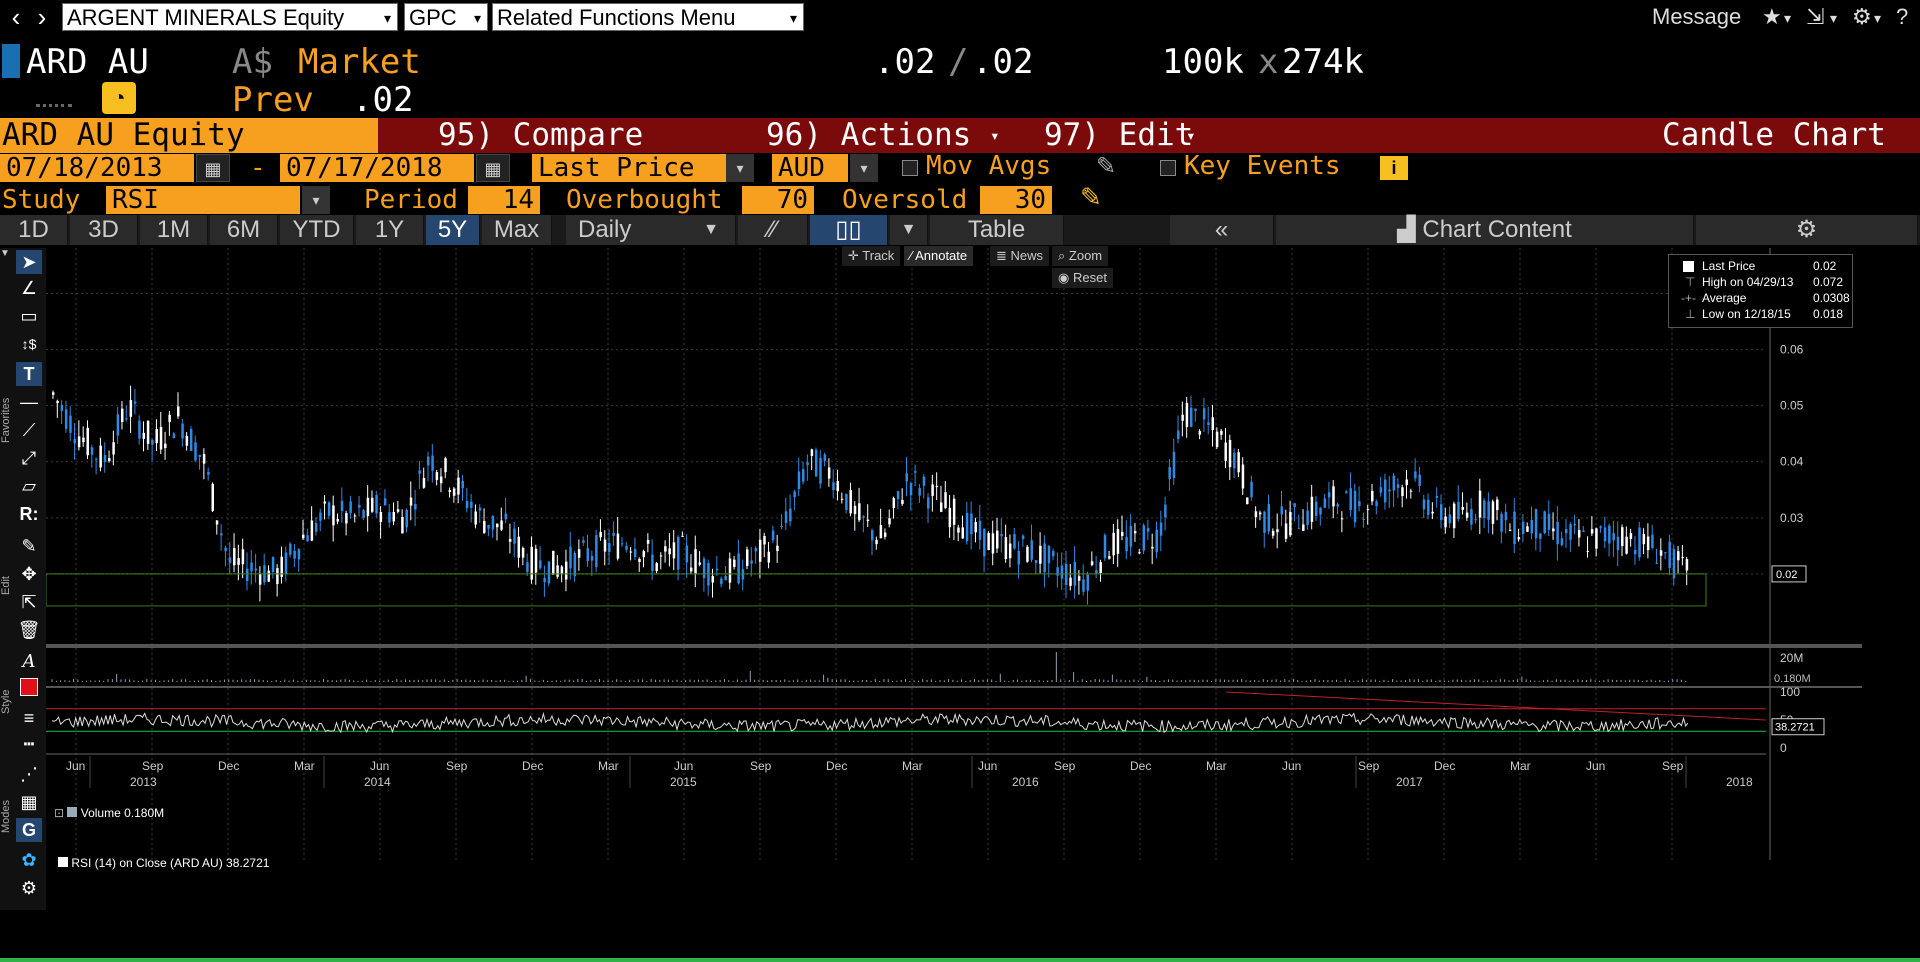  I want to click on help-icon: ?, so click(1902, 17).